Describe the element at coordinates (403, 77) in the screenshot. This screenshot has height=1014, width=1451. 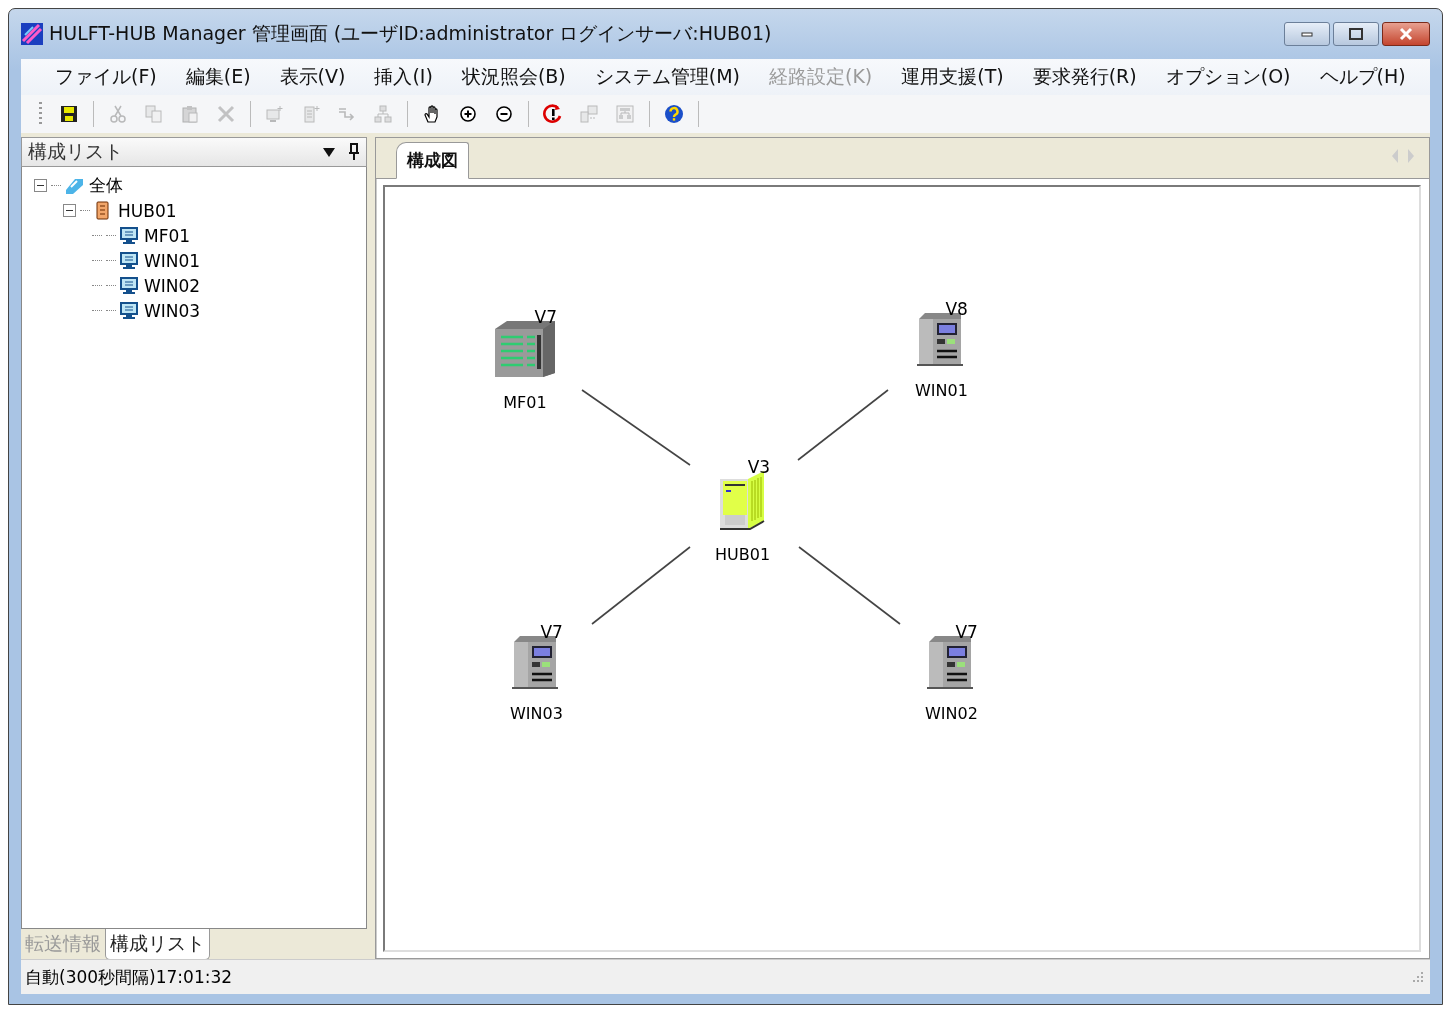
I see `menu-item: 挿入(I)` at that location.